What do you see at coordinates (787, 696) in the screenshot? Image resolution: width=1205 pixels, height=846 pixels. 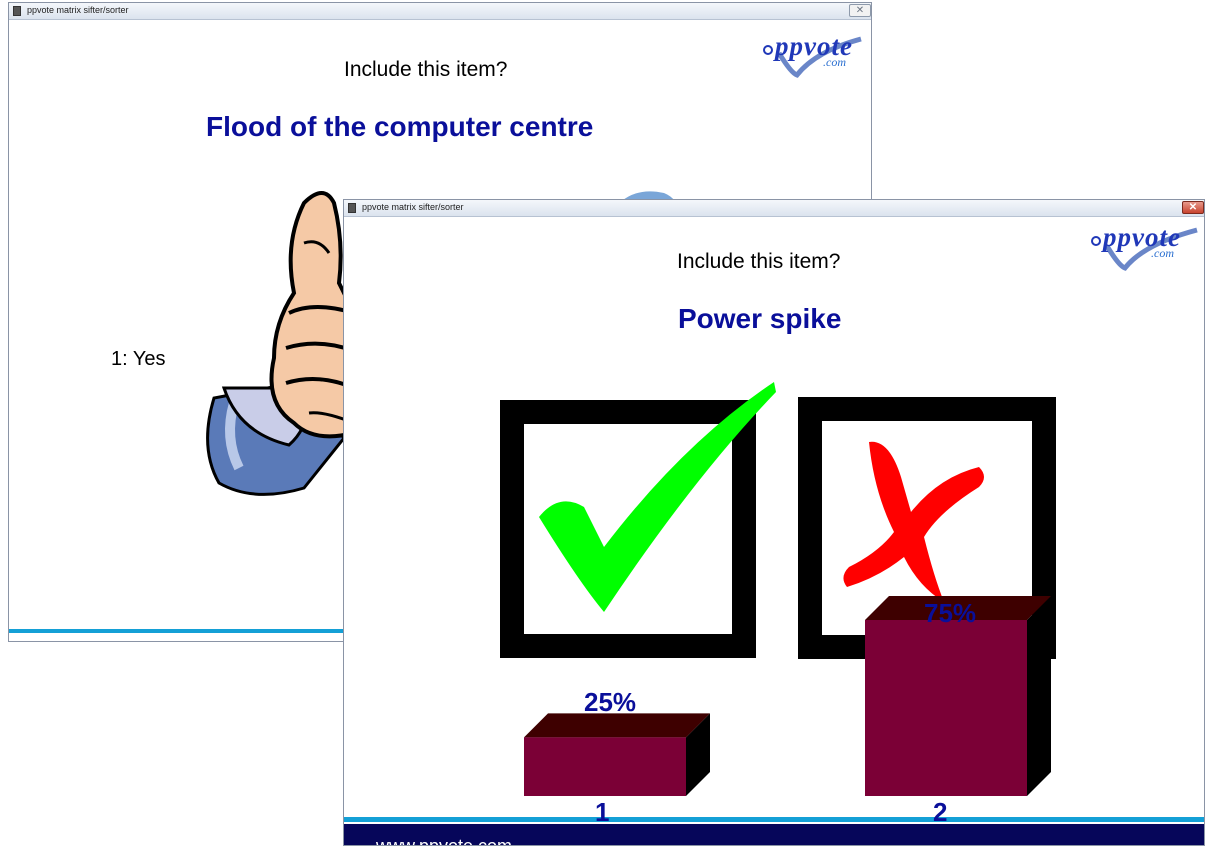 I see `results-chart` at bounding box center [787, 696].